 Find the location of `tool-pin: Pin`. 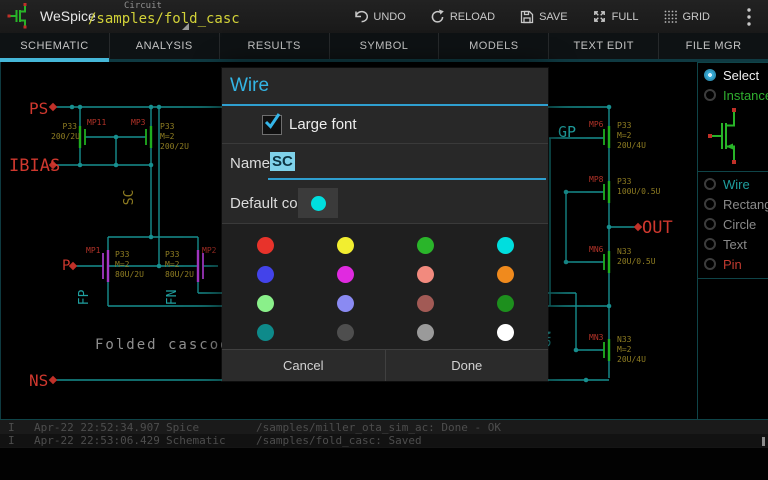

tool-pin: Pin is located at coordinates (733, 264).